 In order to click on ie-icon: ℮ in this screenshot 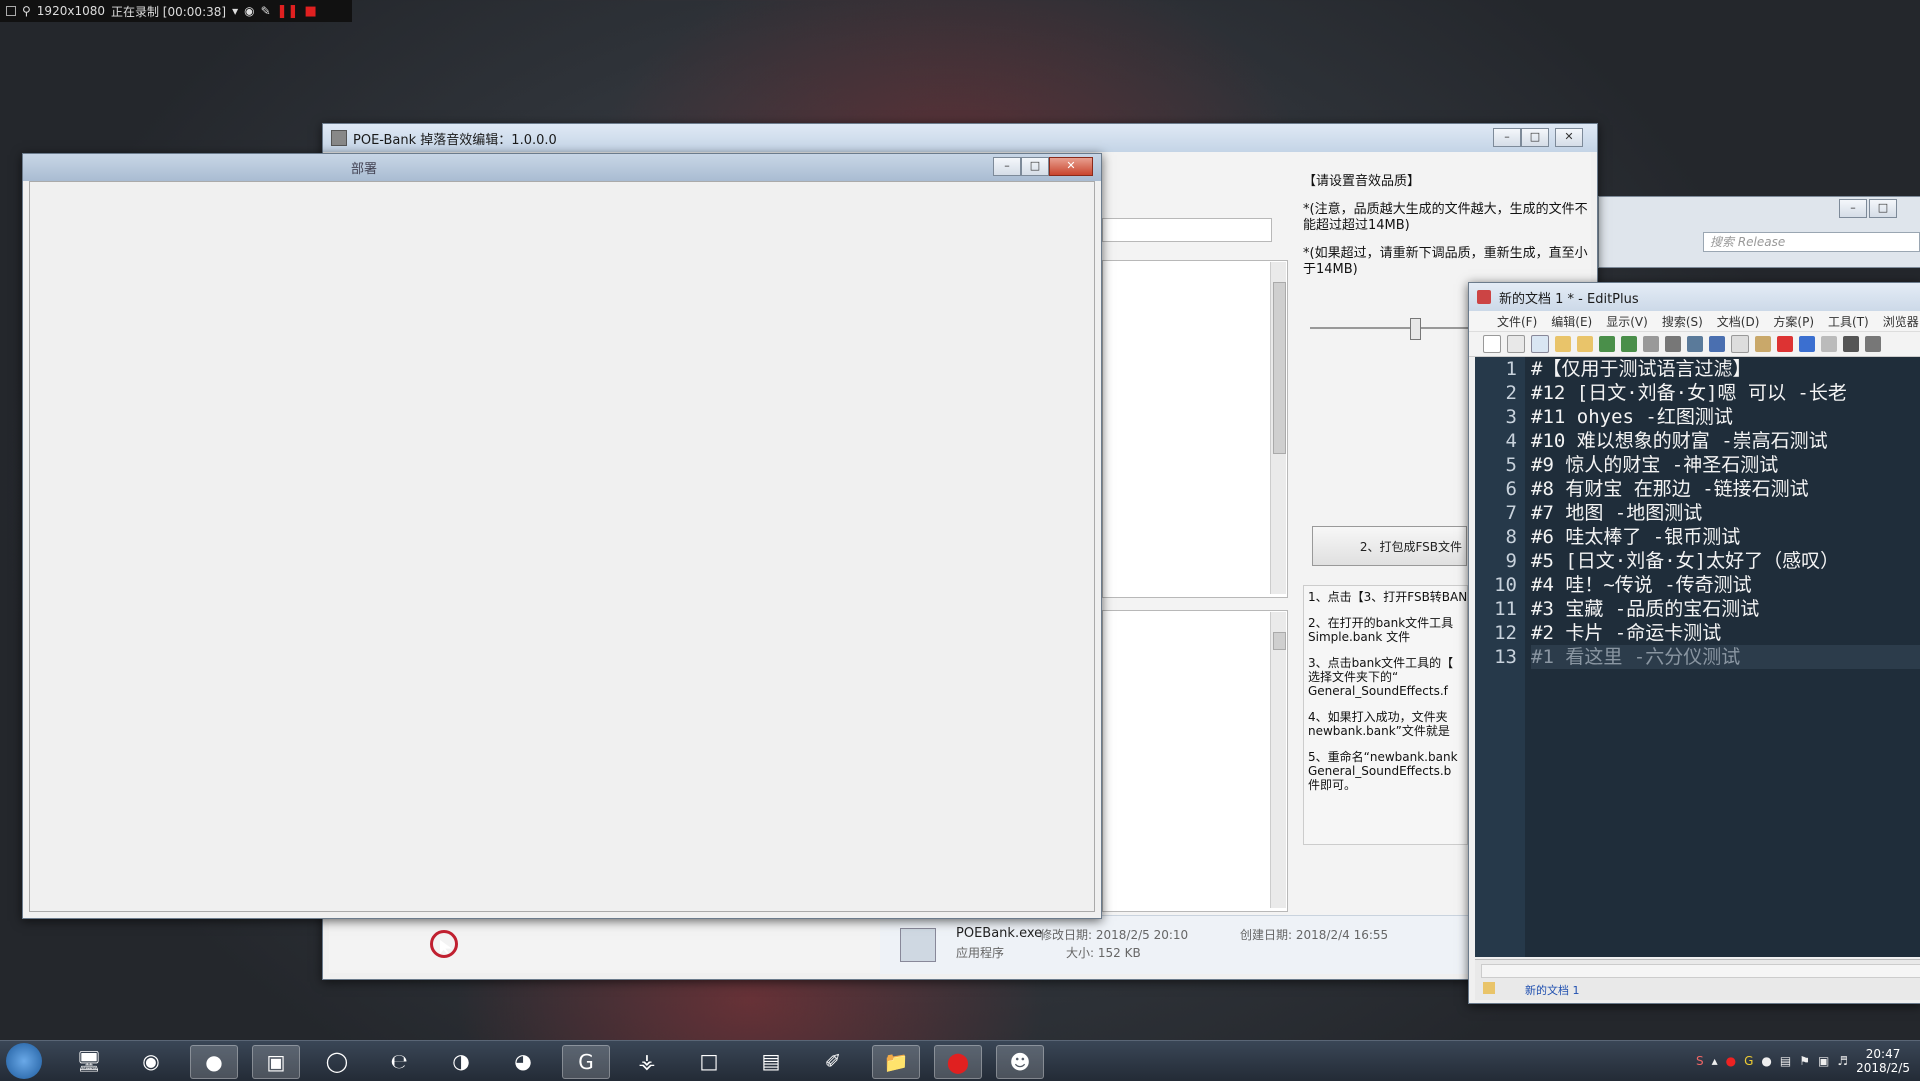, I will do `click(399, 1061)`.